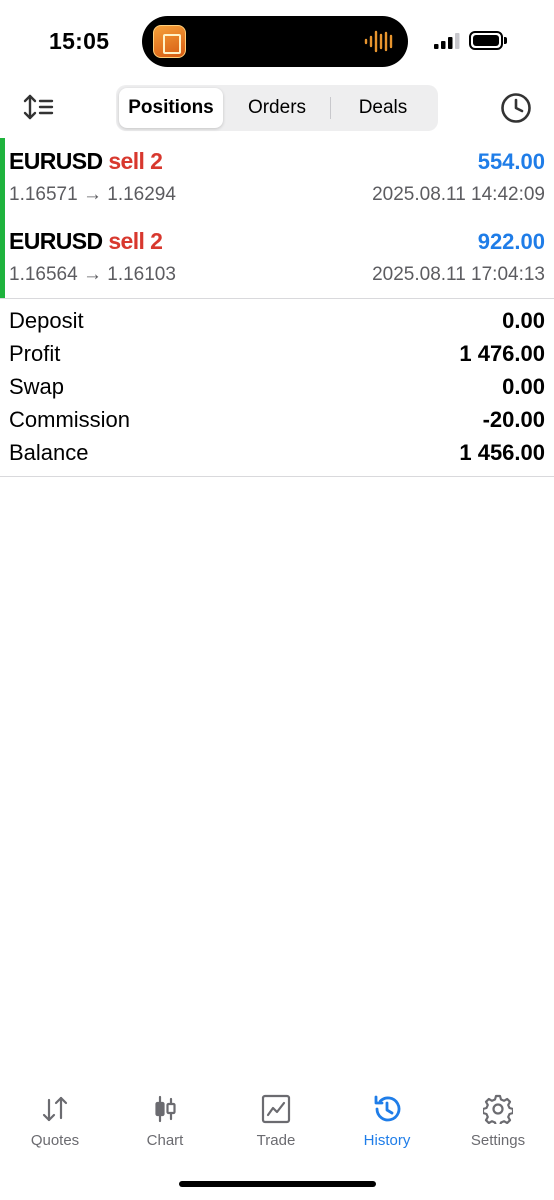  I want to click on dynamic-island, so click(275, 41).